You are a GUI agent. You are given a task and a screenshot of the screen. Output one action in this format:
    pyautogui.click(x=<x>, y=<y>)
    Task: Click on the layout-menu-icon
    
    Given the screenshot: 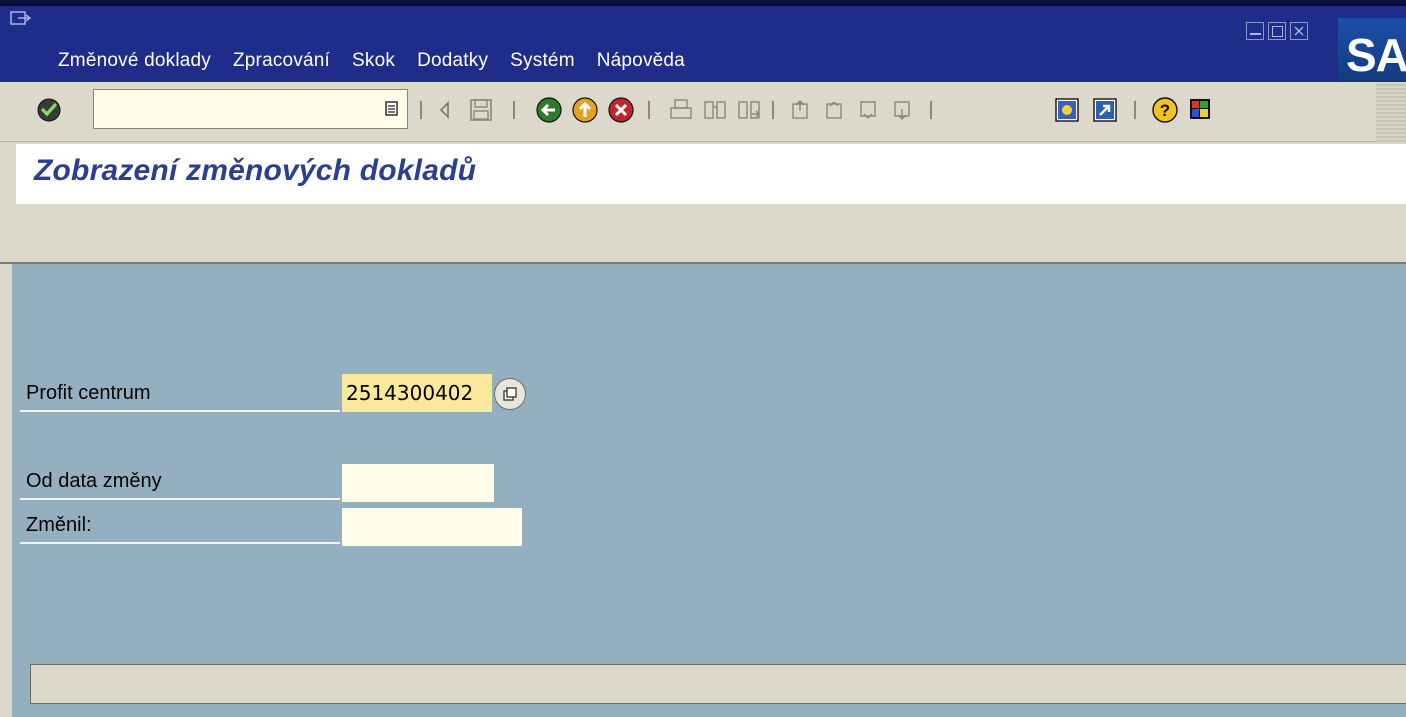 What is the action you would take?
    pyautogui.click(x=1200, y=109)
    